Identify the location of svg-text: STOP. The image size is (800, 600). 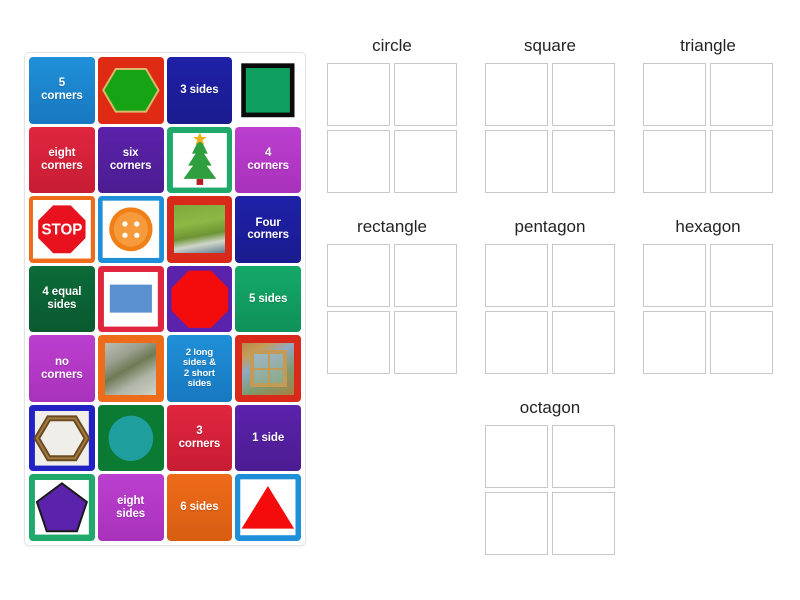
(61, 230).